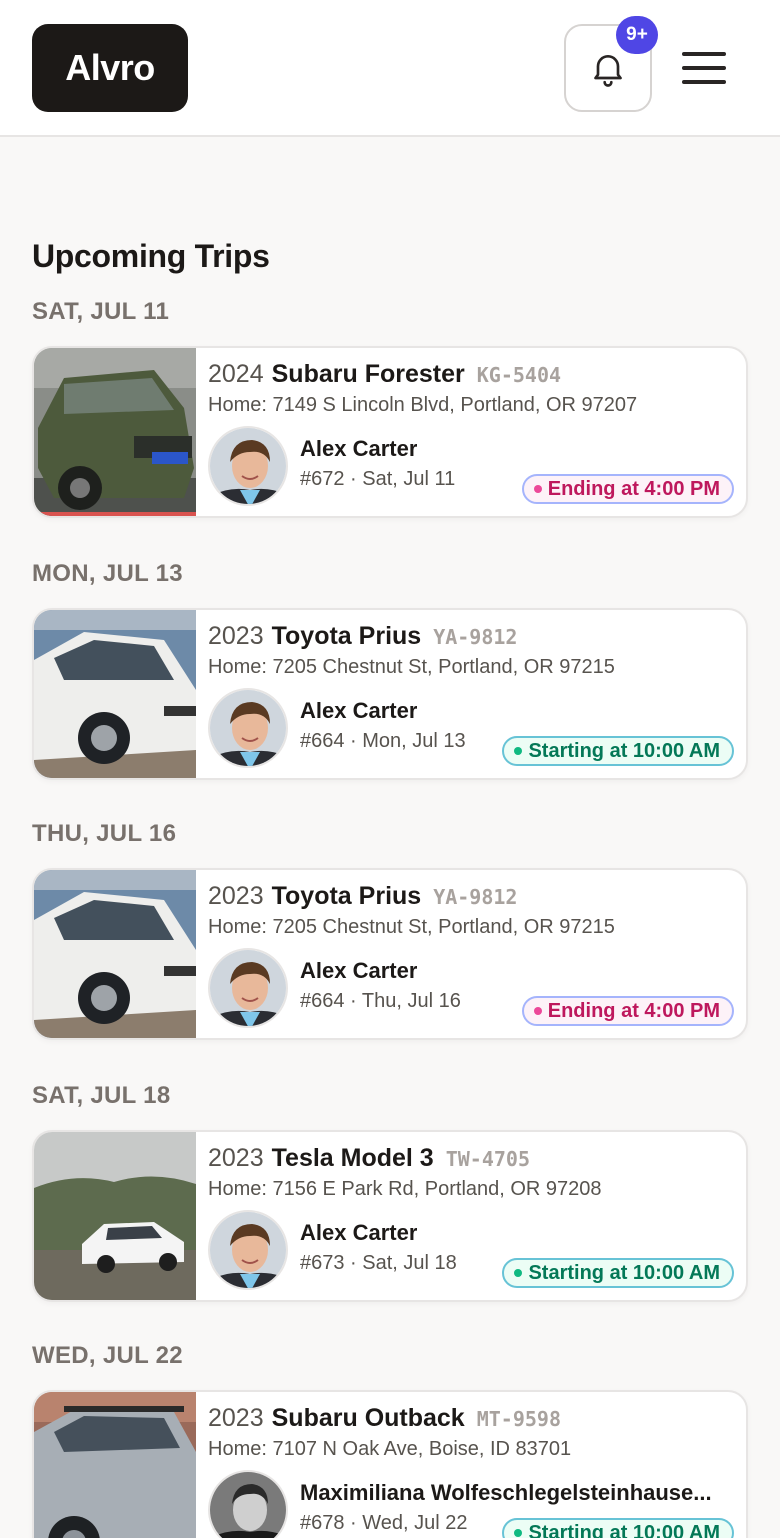 The image size is (780, 1538). I want to click on trip-meta: #664 · Thu, Jul 16, so click(380, 1001).